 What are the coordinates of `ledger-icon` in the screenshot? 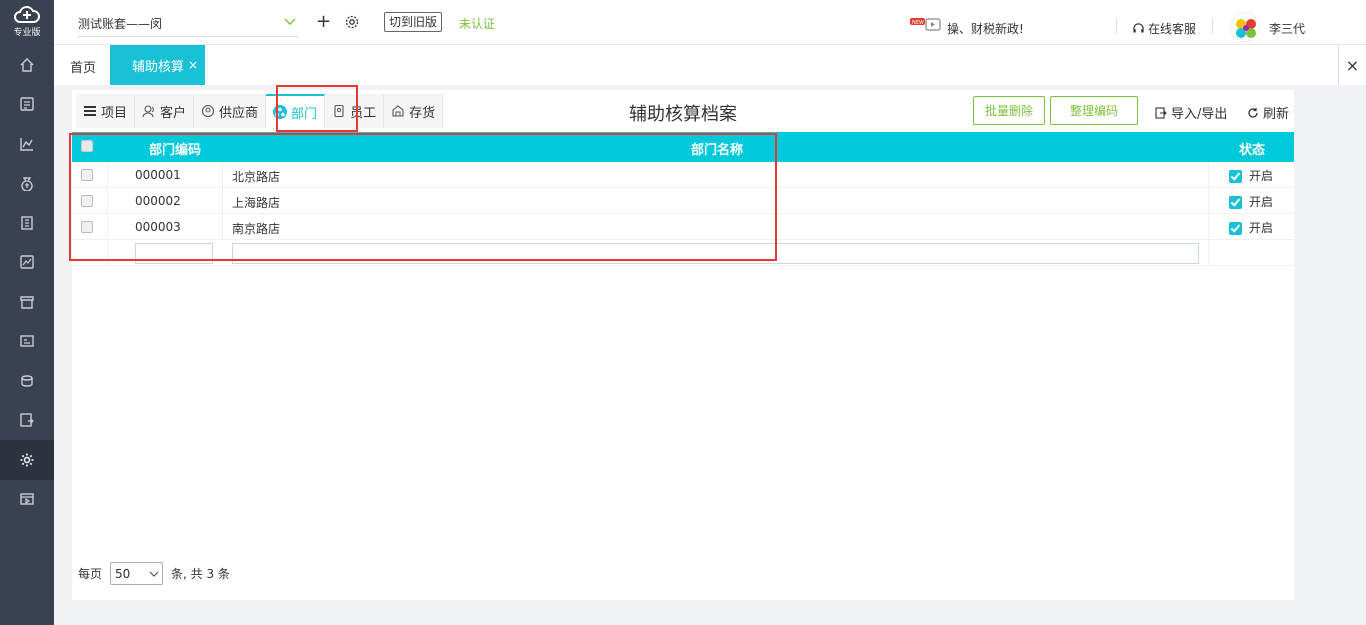 It's located at (27, 223).